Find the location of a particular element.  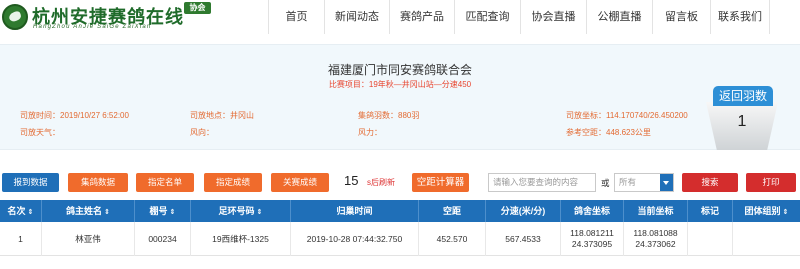

reference-distance: 参考空距：448.623公里 is located at coordinates (608, 132).